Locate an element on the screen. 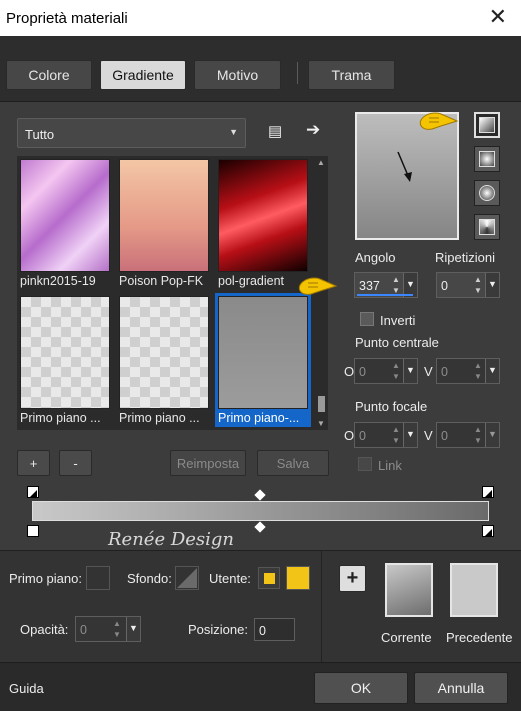  sunburst-style-button is located at coordinates (487, 193).